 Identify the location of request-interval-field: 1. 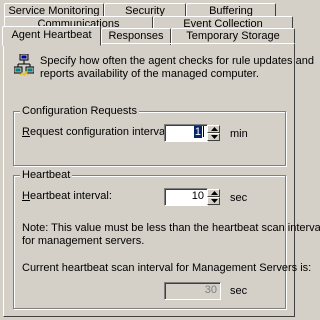
(186, 133).